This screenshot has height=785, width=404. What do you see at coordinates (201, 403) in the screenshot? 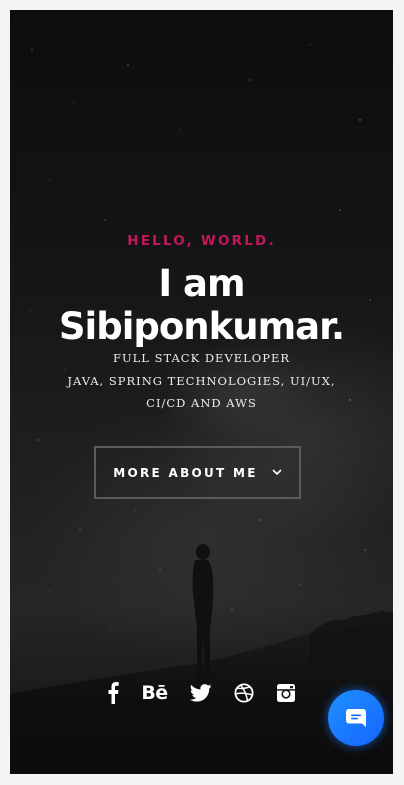
I see `subtitle-line: CI/CD AND AWS` at bounding box center [201, 403].